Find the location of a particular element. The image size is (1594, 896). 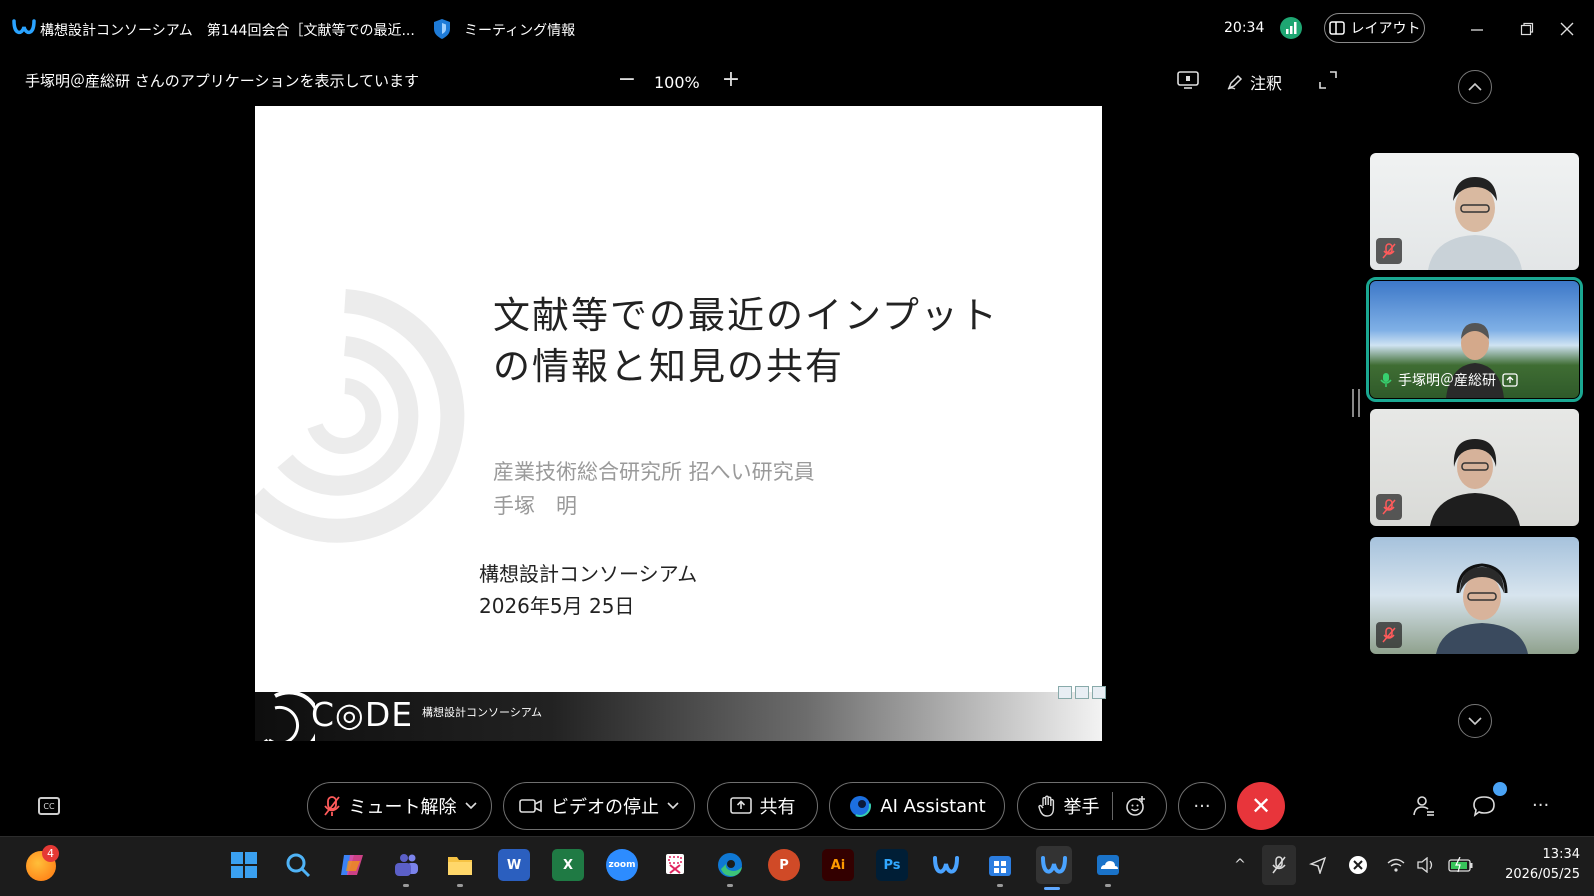

illustrator-app: Ai is located at coordinates (838, 865).